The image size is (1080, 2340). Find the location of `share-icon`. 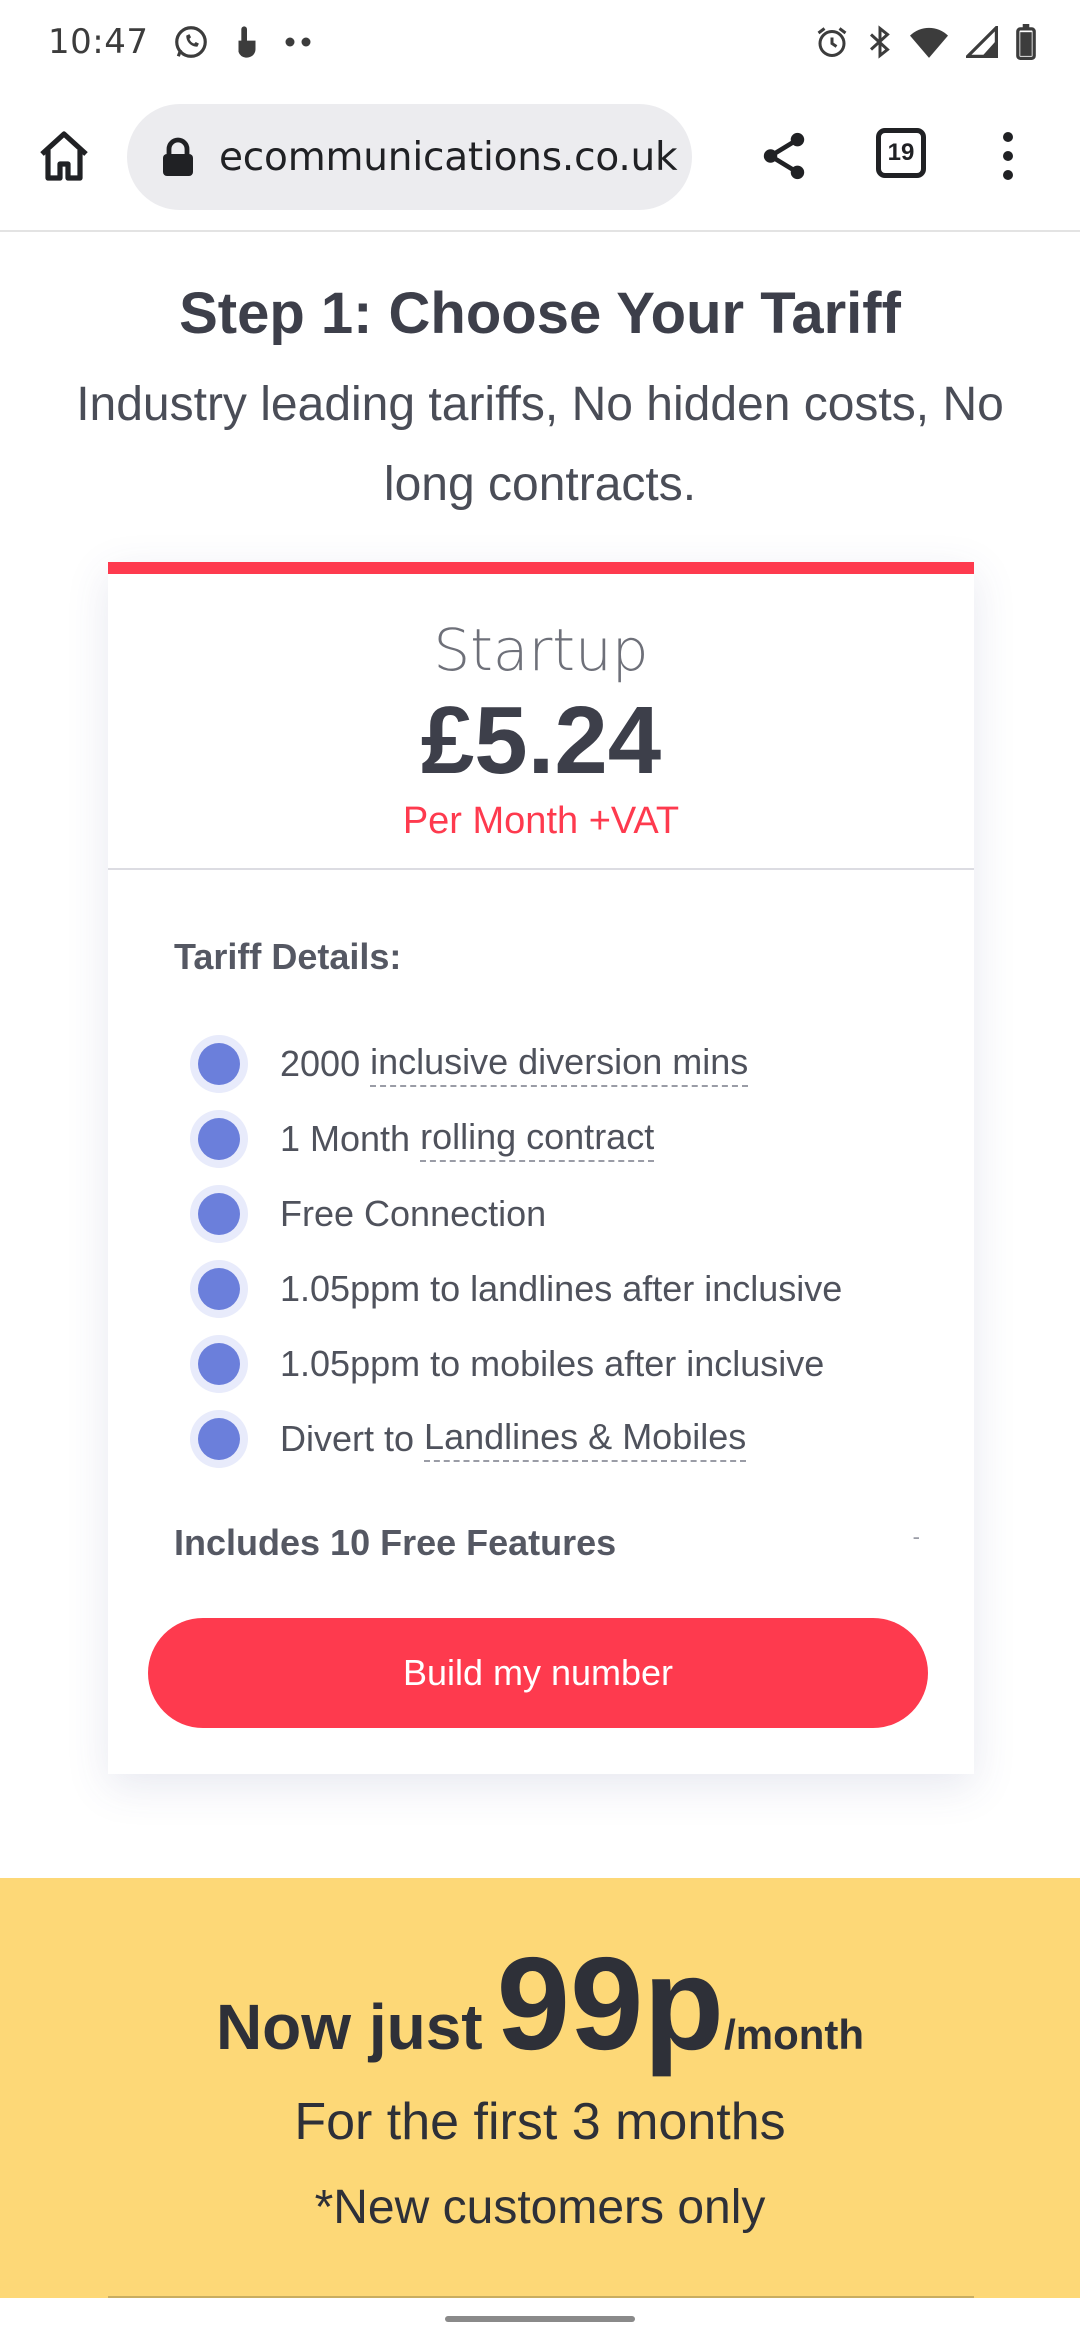

share-icon is located at coordinates (784, 156).